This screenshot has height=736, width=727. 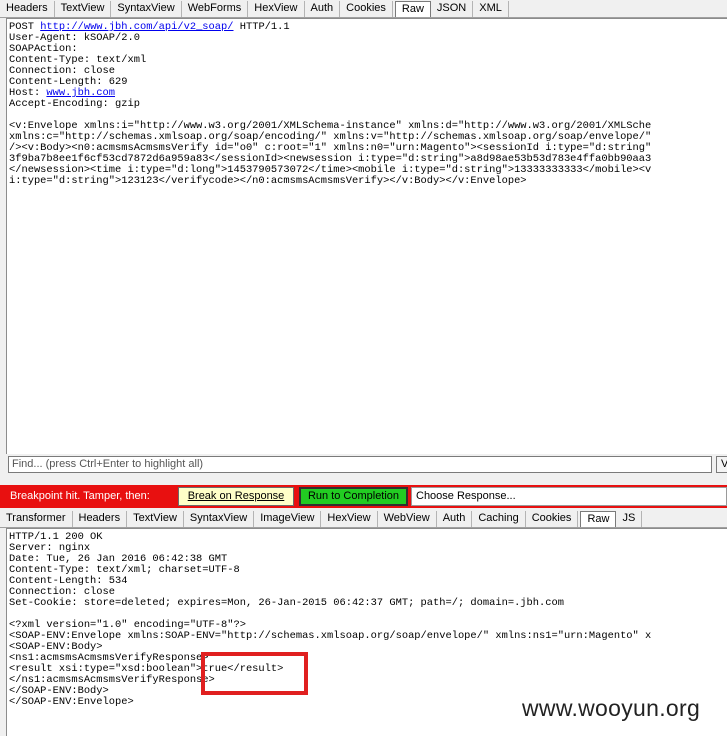 I want to click on breakpoint-label: Breakpoint hit. Tamper, then:, so click(x=80, y=496).